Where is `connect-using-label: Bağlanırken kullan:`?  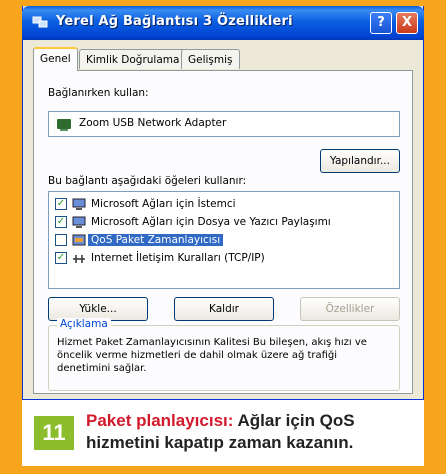 connect-using-label: Bağlanırken kullan: is located at coordinates (98, 93).